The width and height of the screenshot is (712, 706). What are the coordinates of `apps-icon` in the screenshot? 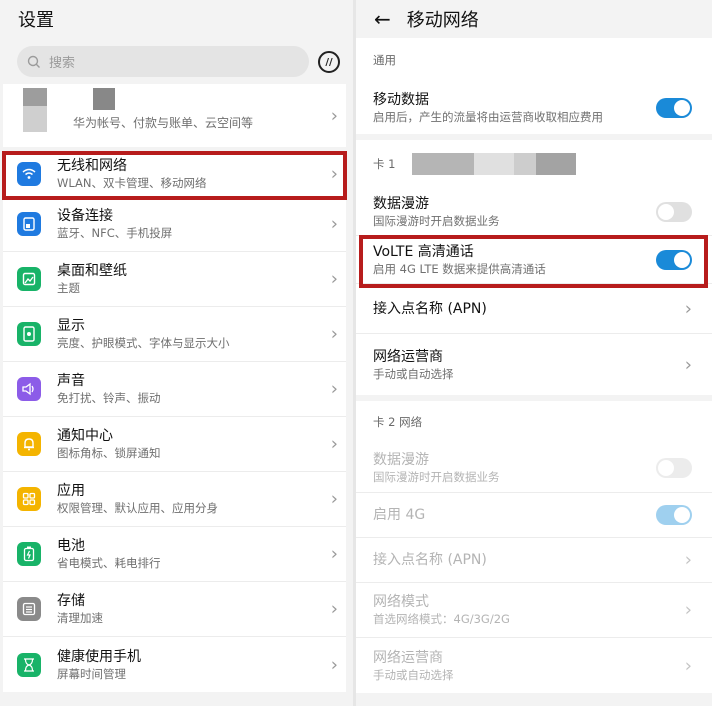 It's located at (29, 499).